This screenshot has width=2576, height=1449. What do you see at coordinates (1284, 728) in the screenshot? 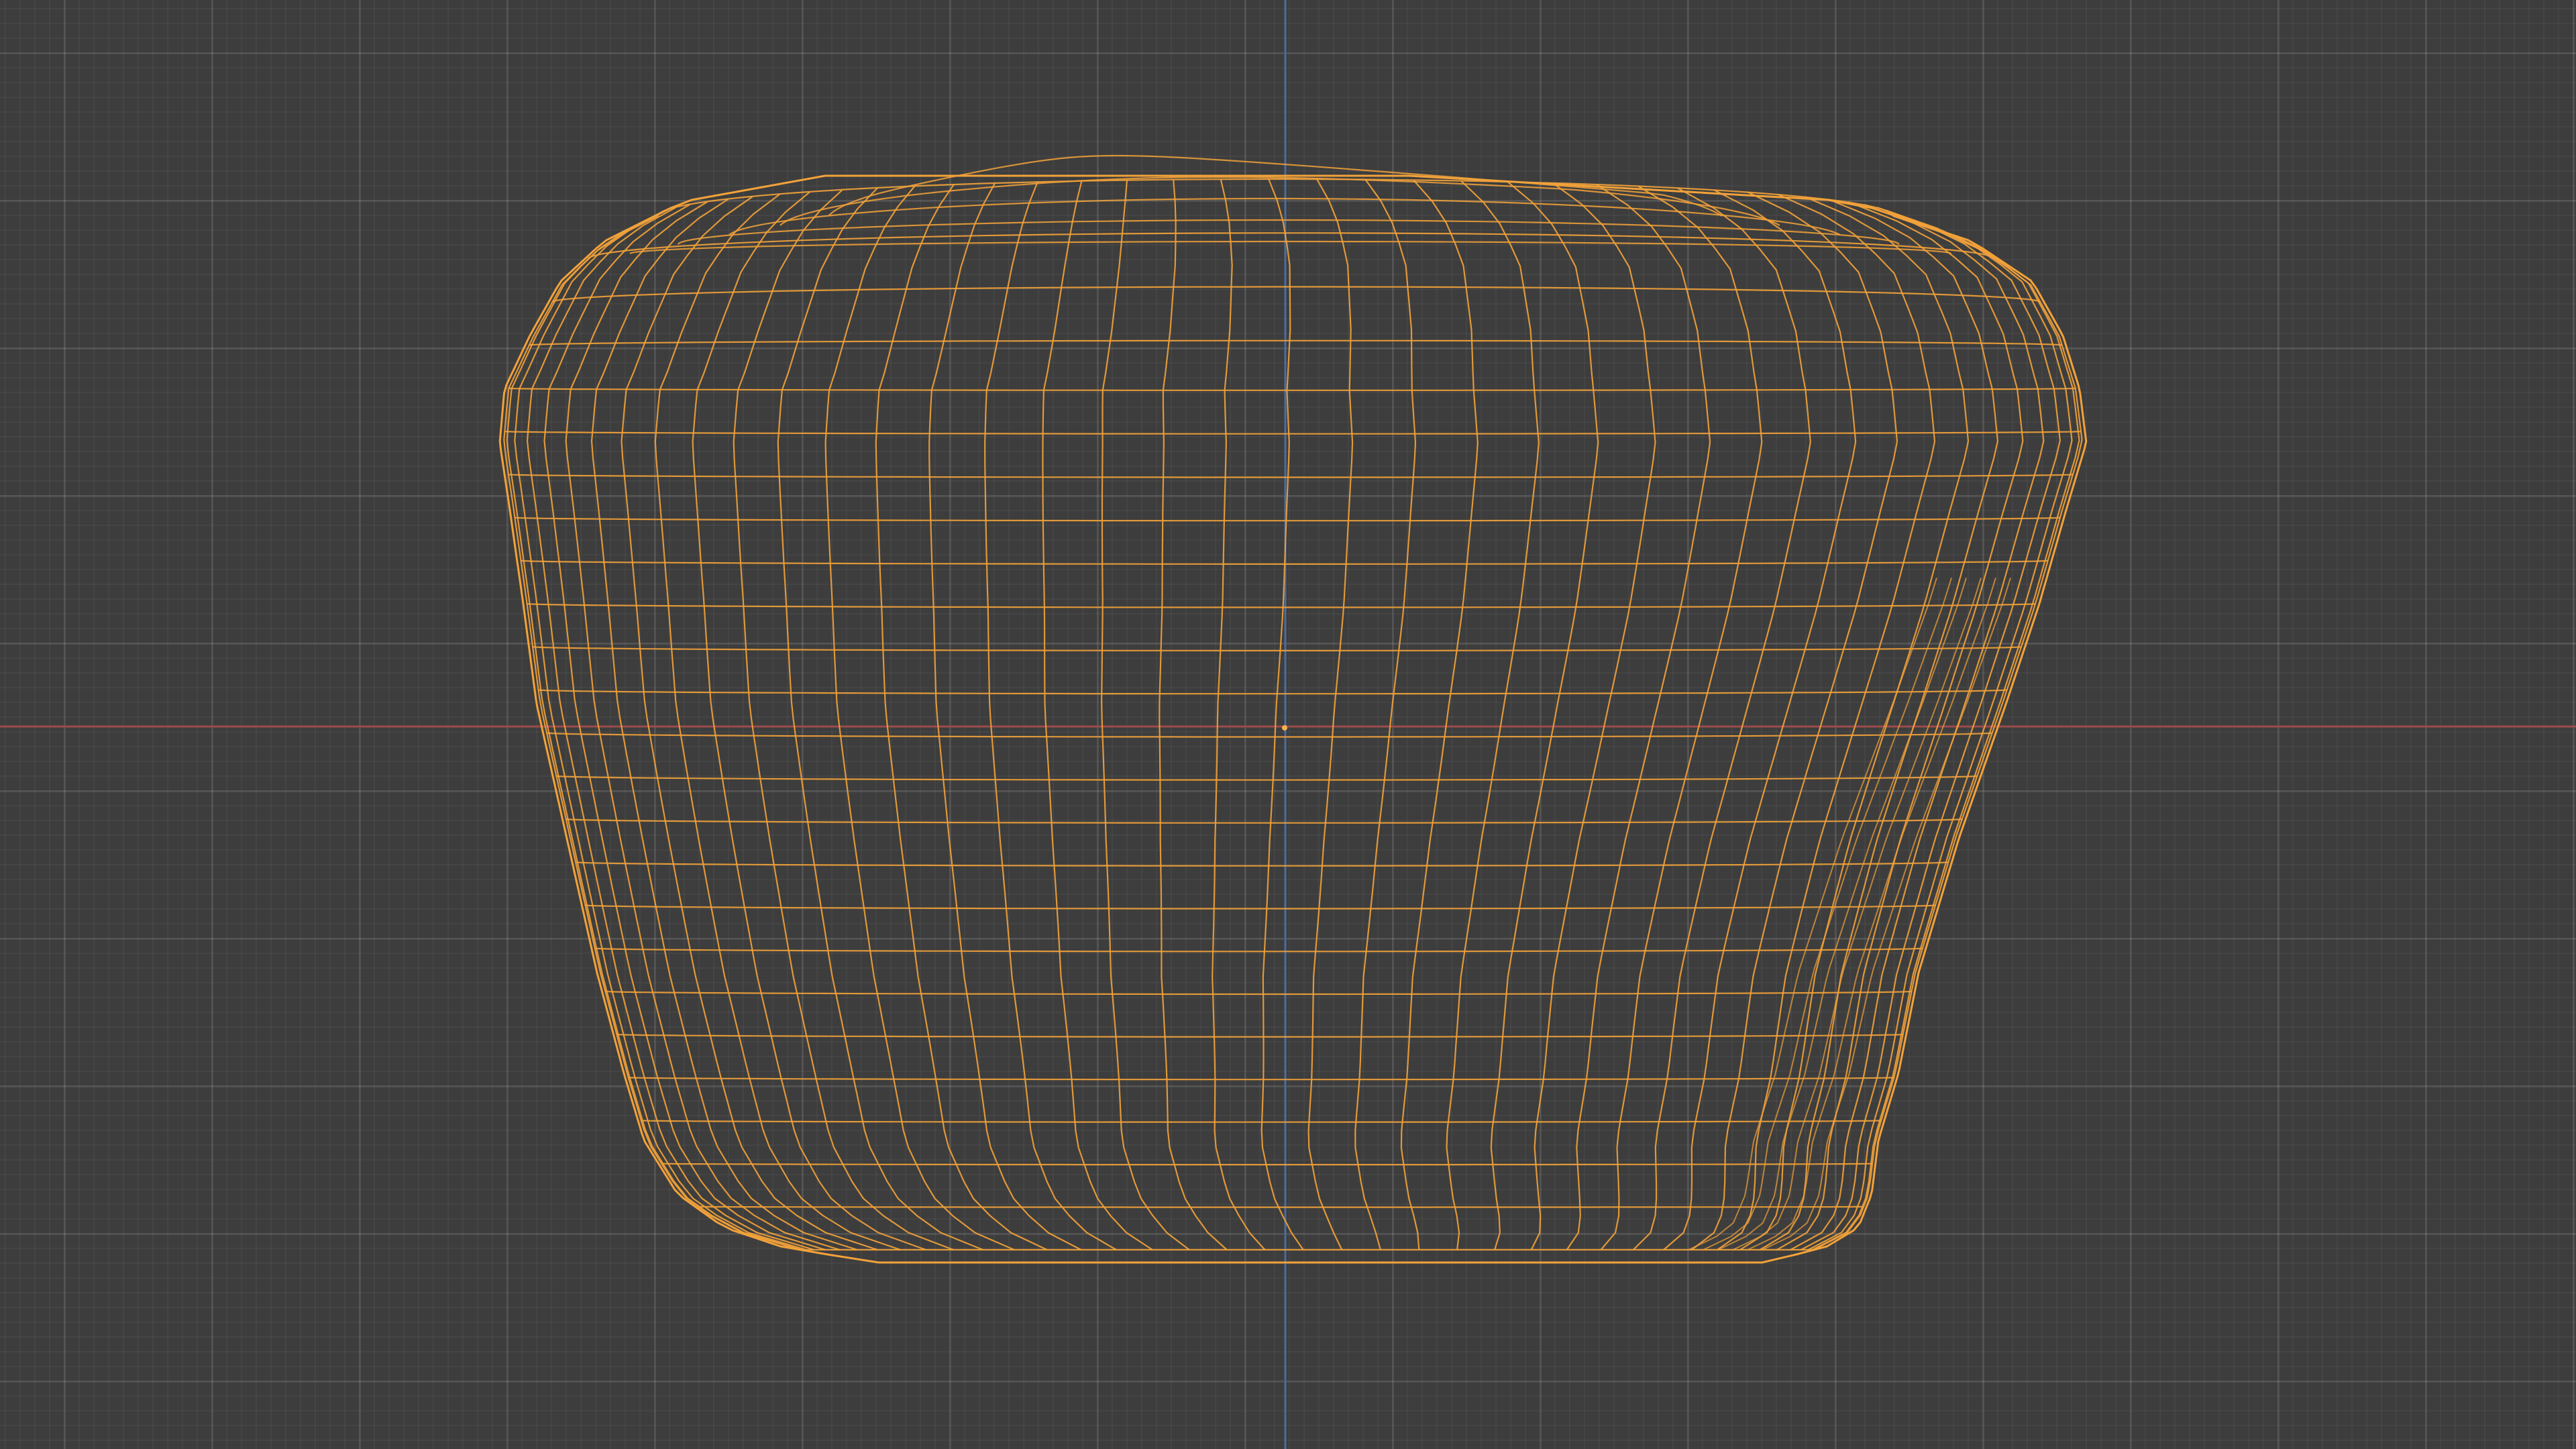
I see `object-origin-icon` at bounding box center [1284, 728].